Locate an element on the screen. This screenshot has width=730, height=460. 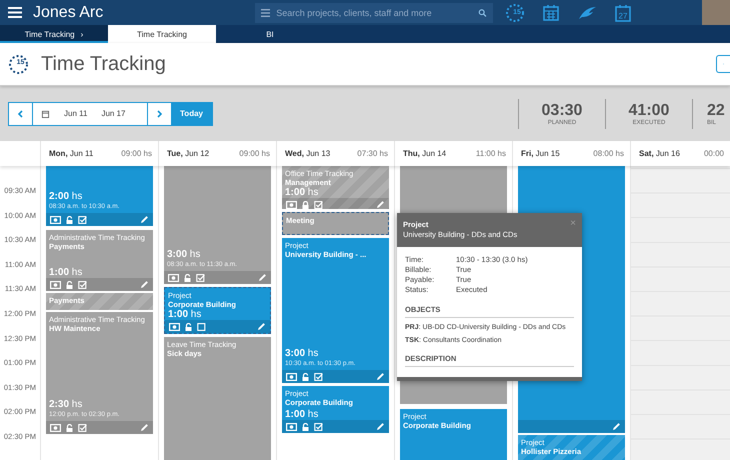
stat-value: 03:30 is located at coordinates (562, 111).